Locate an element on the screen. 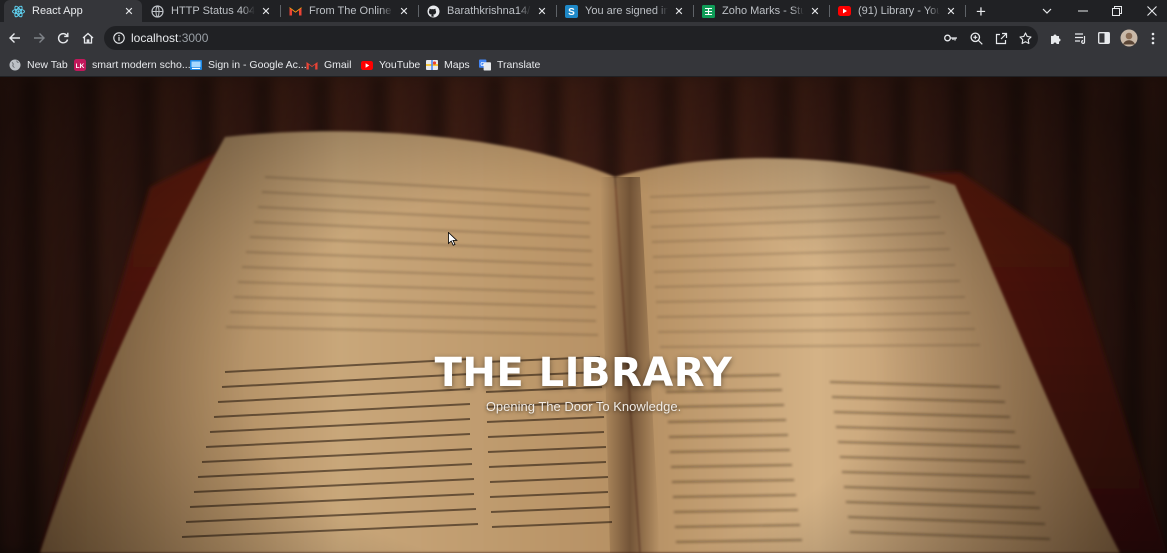  tab-zoho-marks: Zoho Marks - Student ✕ is located at coordinates (761, 11).